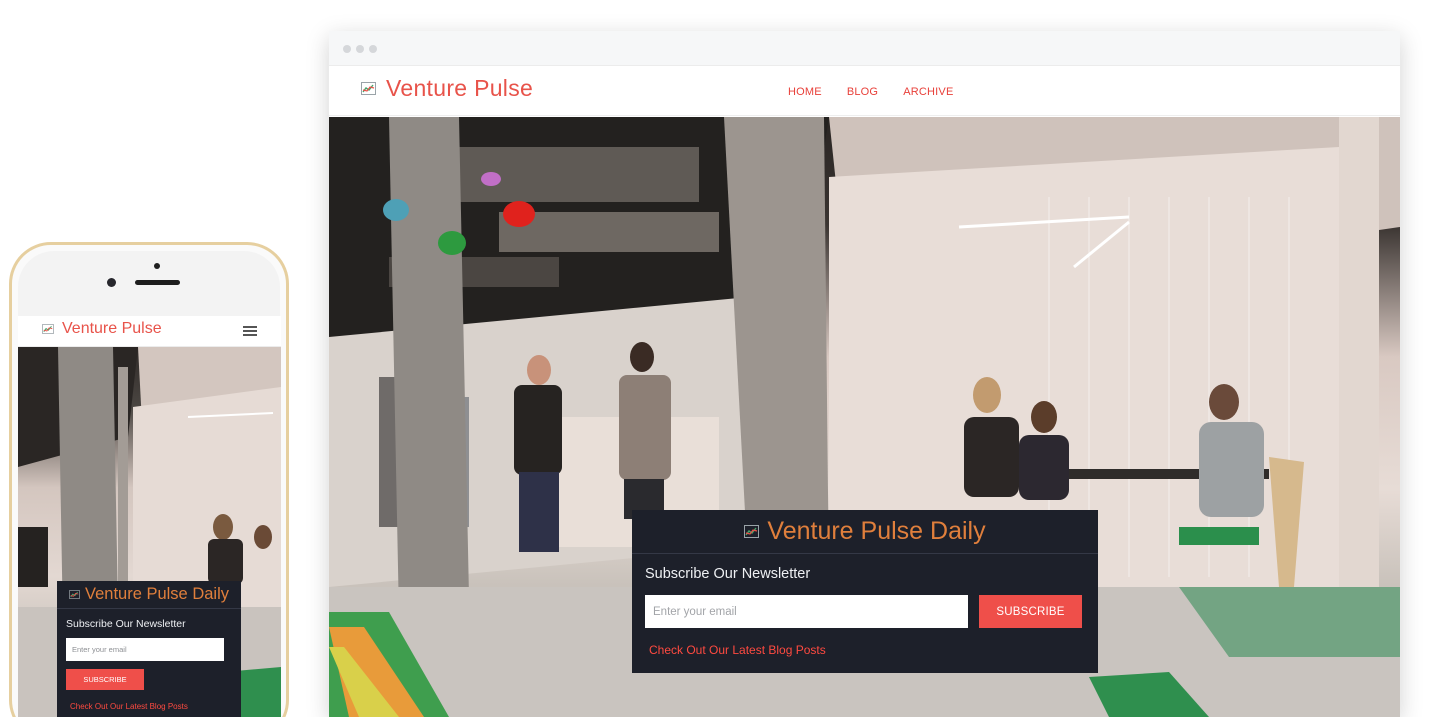 The height and width of the screenshot is (717, 1437). Describe the element at coordinates (105, 679) in the screenshot. I see `mobile-subscribe-button: SUBSCRIBE` at that location.